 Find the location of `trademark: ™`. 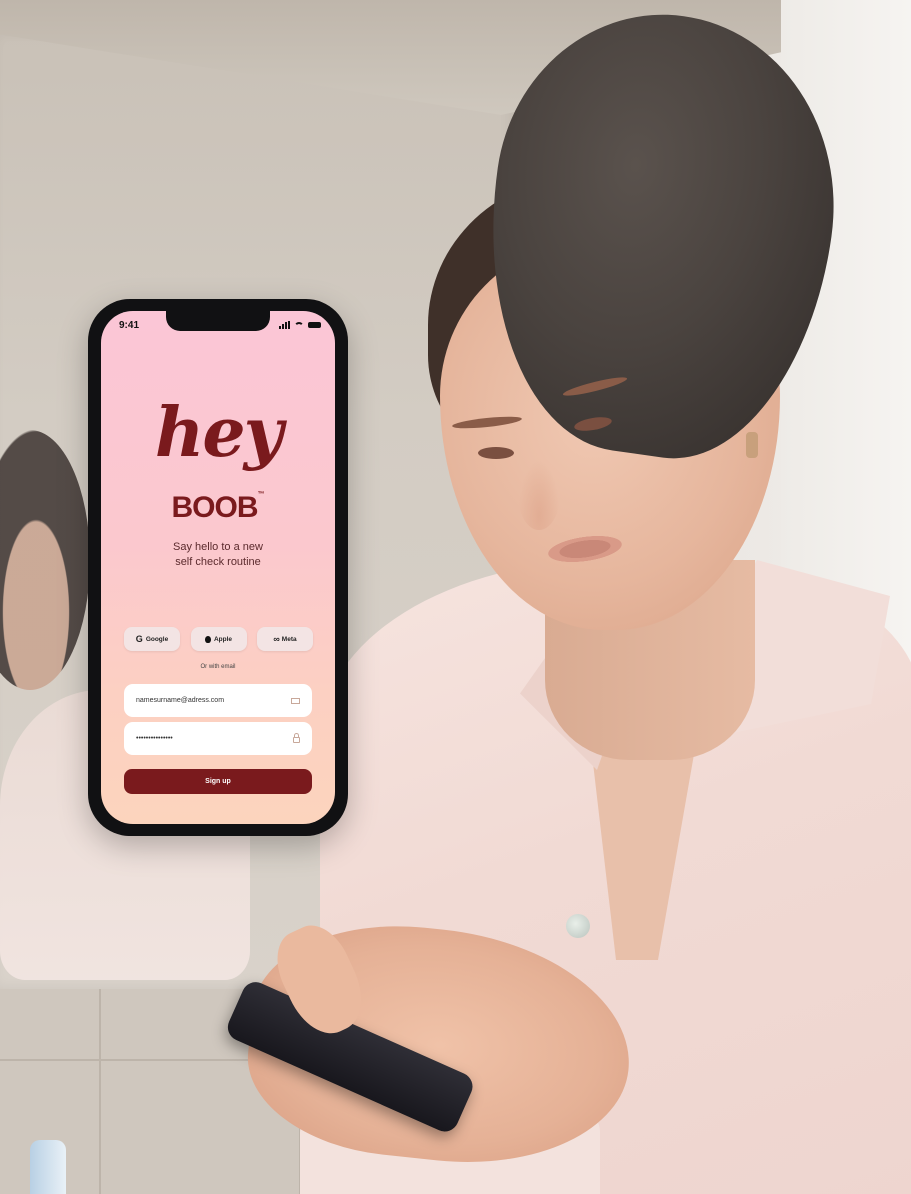

trademark: ™ is located at coordinates (261, 494).